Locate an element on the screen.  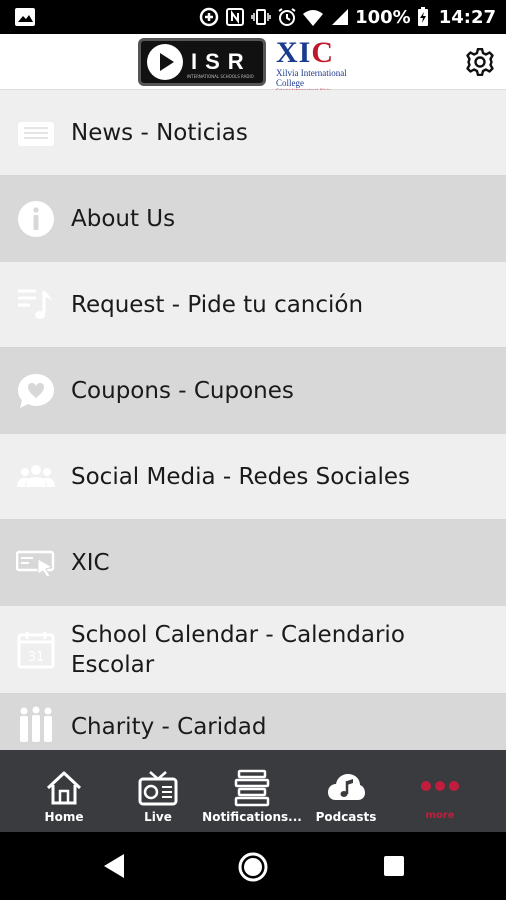
menu-item-label: About Us is located at coordinates (123, 218).